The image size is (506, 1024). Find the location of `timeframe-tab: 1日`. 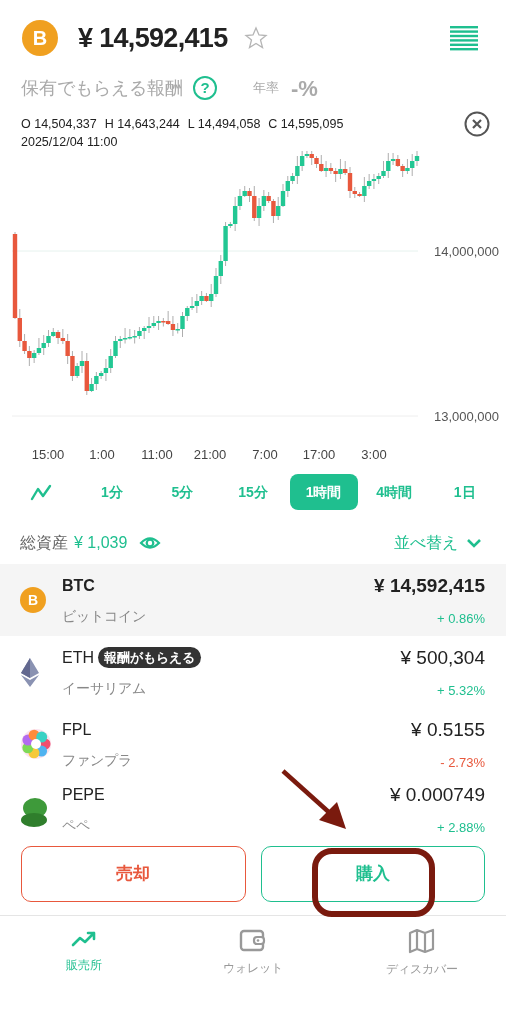

timeframe-tab: 1日 is located at coordinates (464, 492).